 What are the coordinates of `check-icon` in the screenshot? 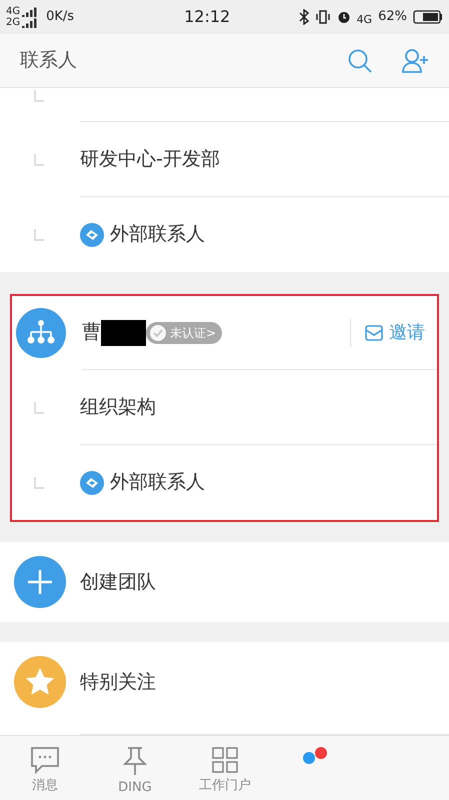 It's located at (158, 333).